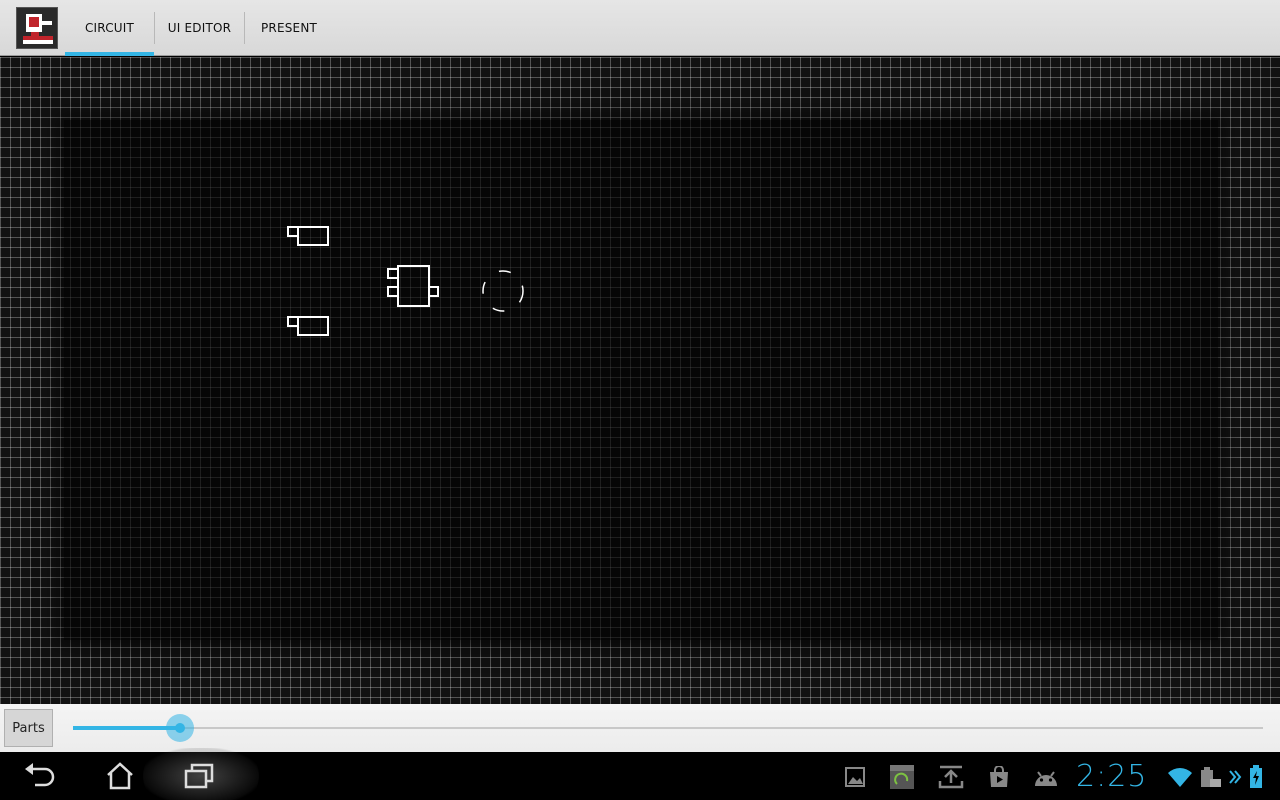  Describe the element at coordinates (127, 728) in the screenshot. I see `zoom-slider-fill` at that location.